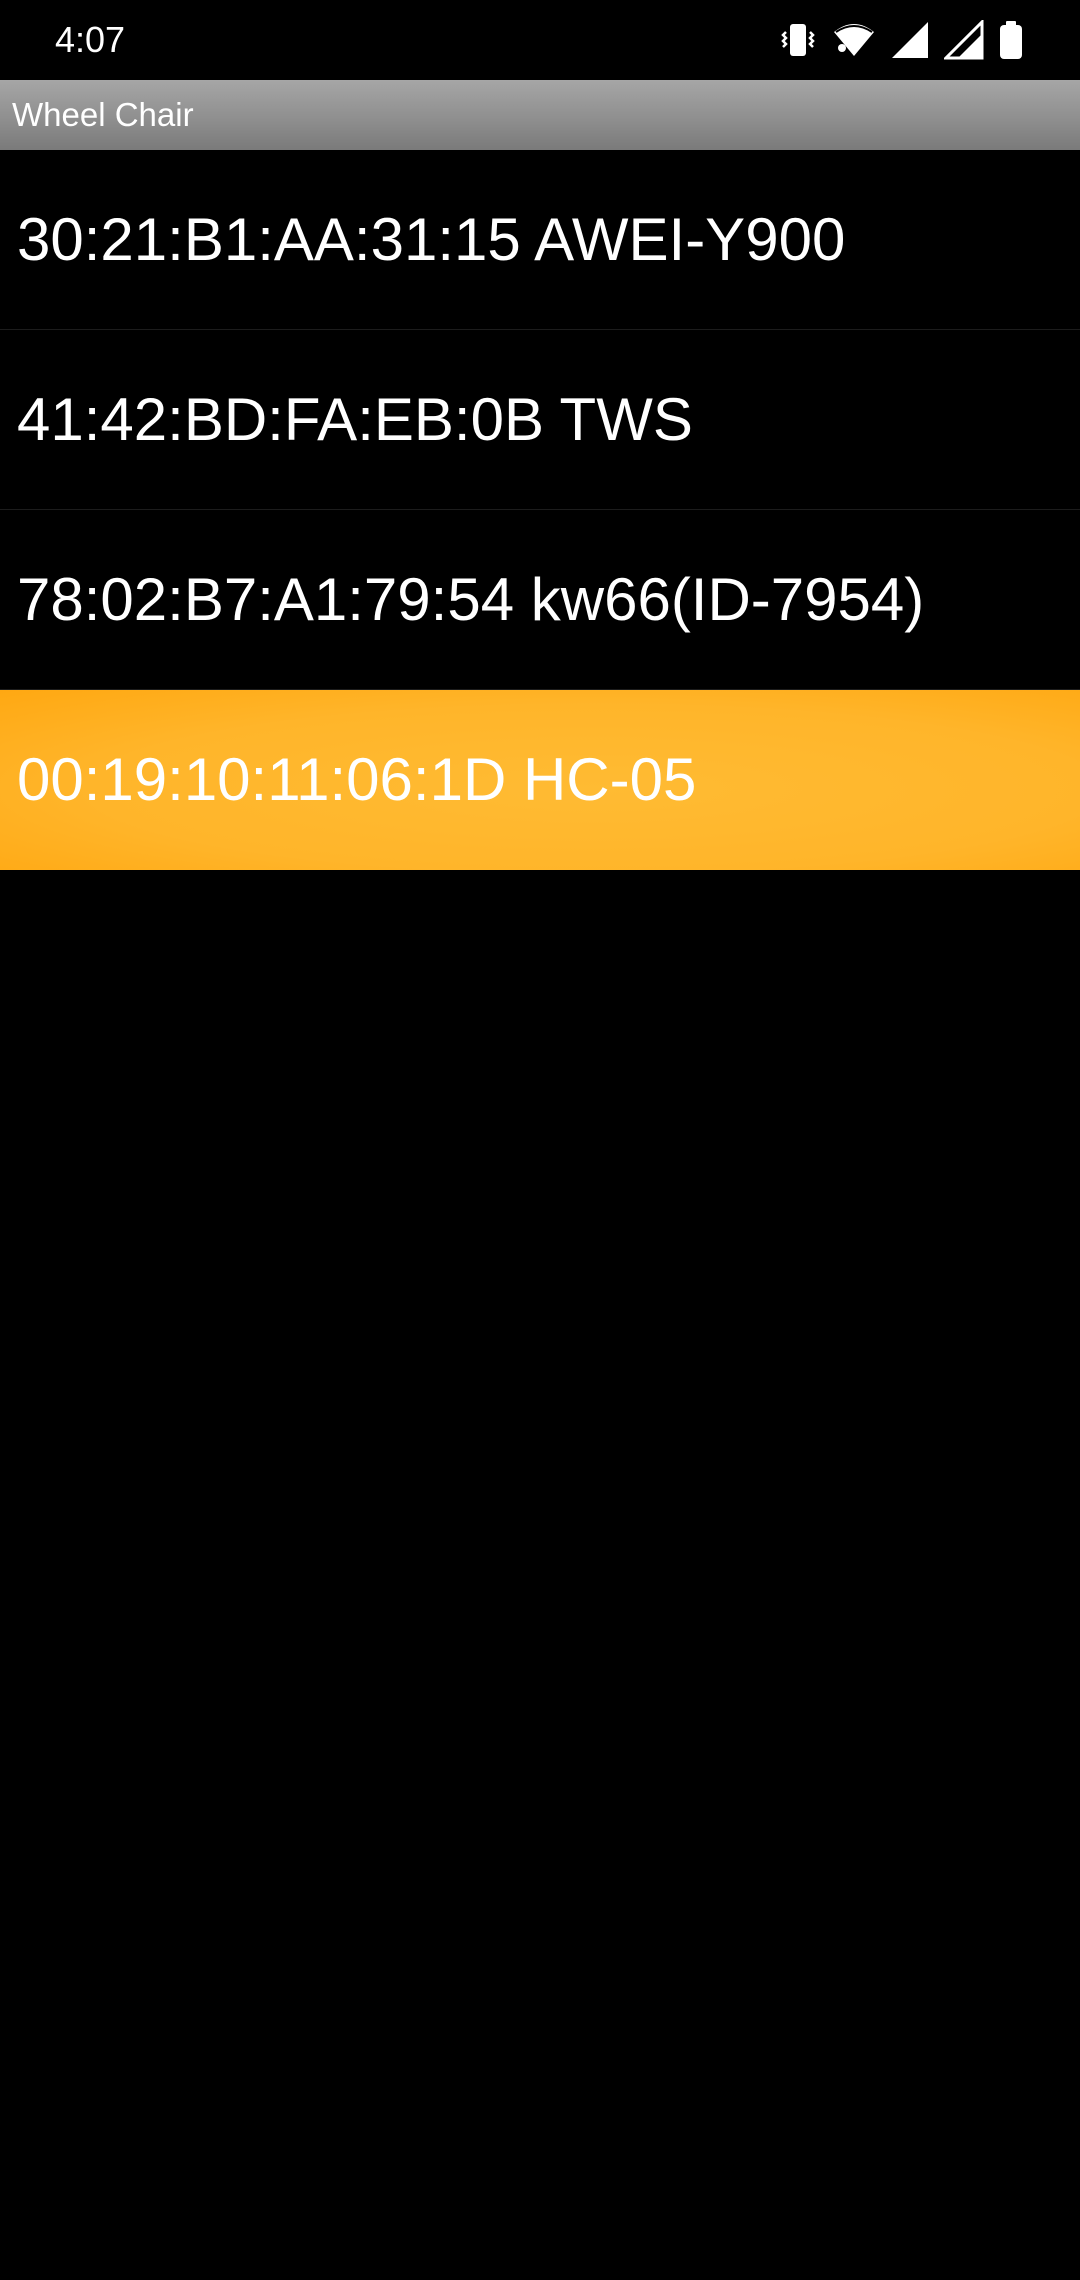 The image size is (1080, 2280). I want to click on vibrate-icon, so click(798, 40).